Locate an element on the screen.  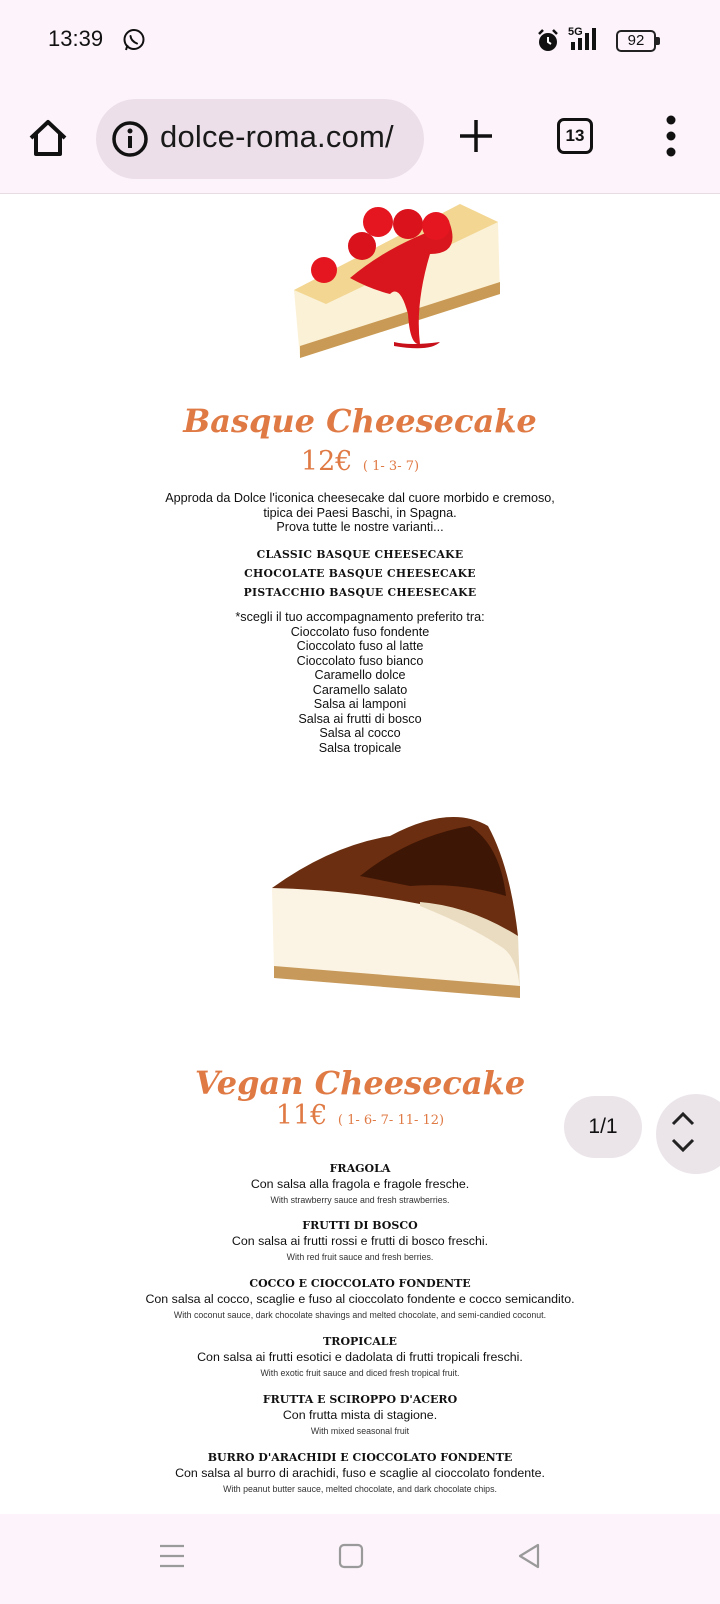
flavor-name: Frutta e sciroppo d'acero is located at coordinates (360, 1399).